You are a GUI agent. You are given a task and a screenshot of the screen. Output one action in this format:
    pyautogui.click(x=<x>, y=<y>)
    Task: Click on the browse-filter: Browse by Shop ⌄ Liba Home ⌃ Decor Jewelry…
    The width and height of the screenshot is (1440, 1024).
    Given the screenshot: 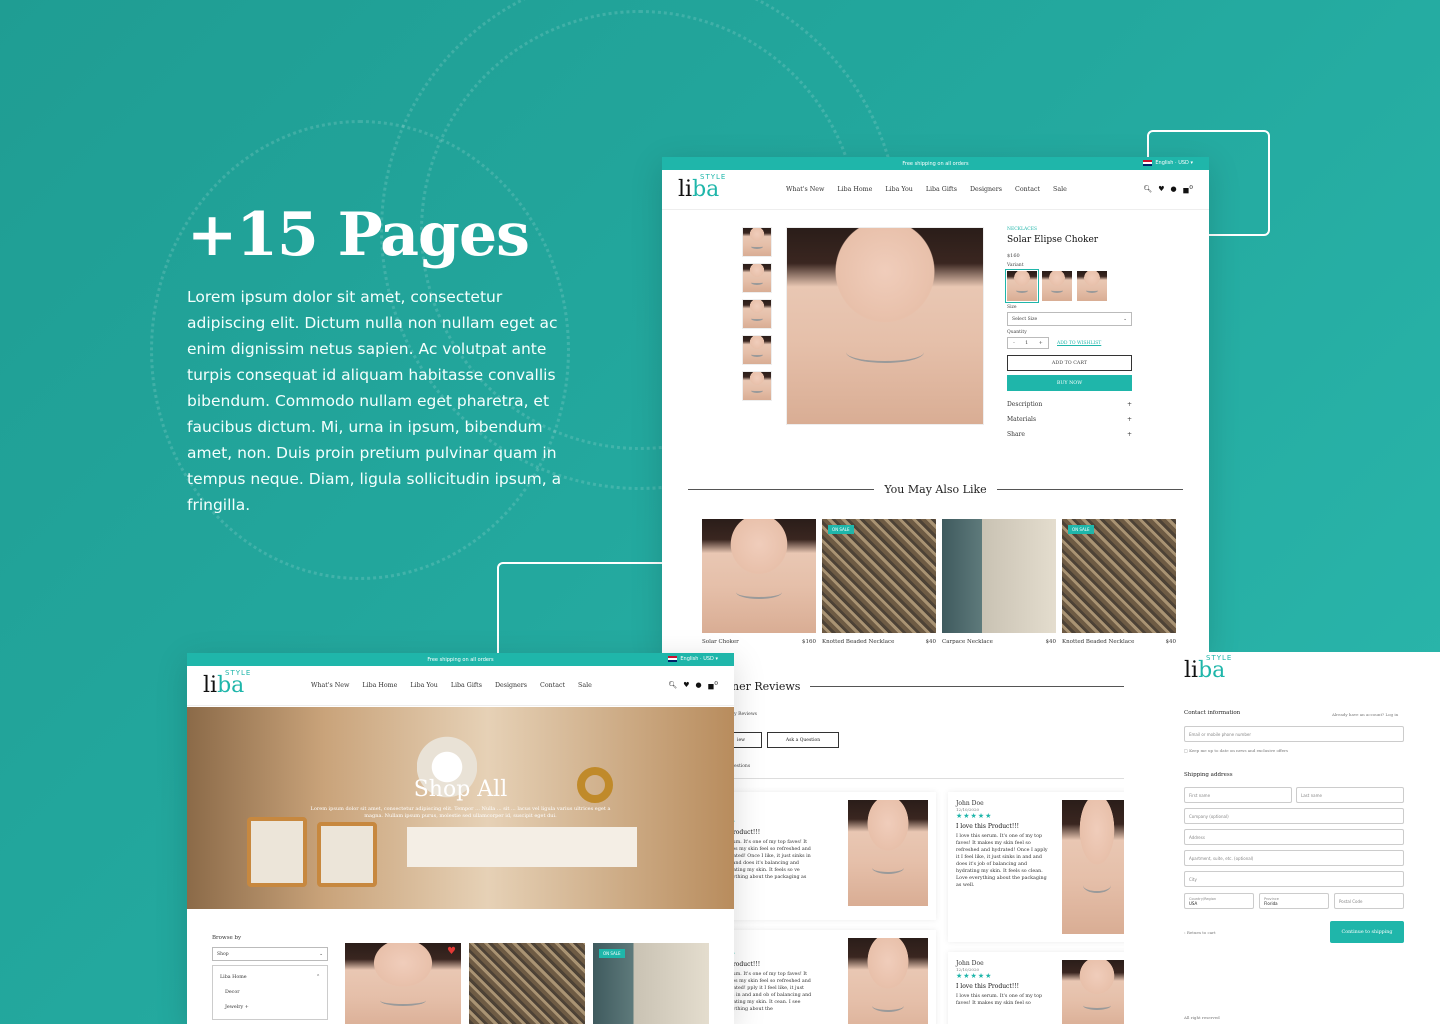 What is the action you would take?
    pyautogui.click(x=270, y=977)
    